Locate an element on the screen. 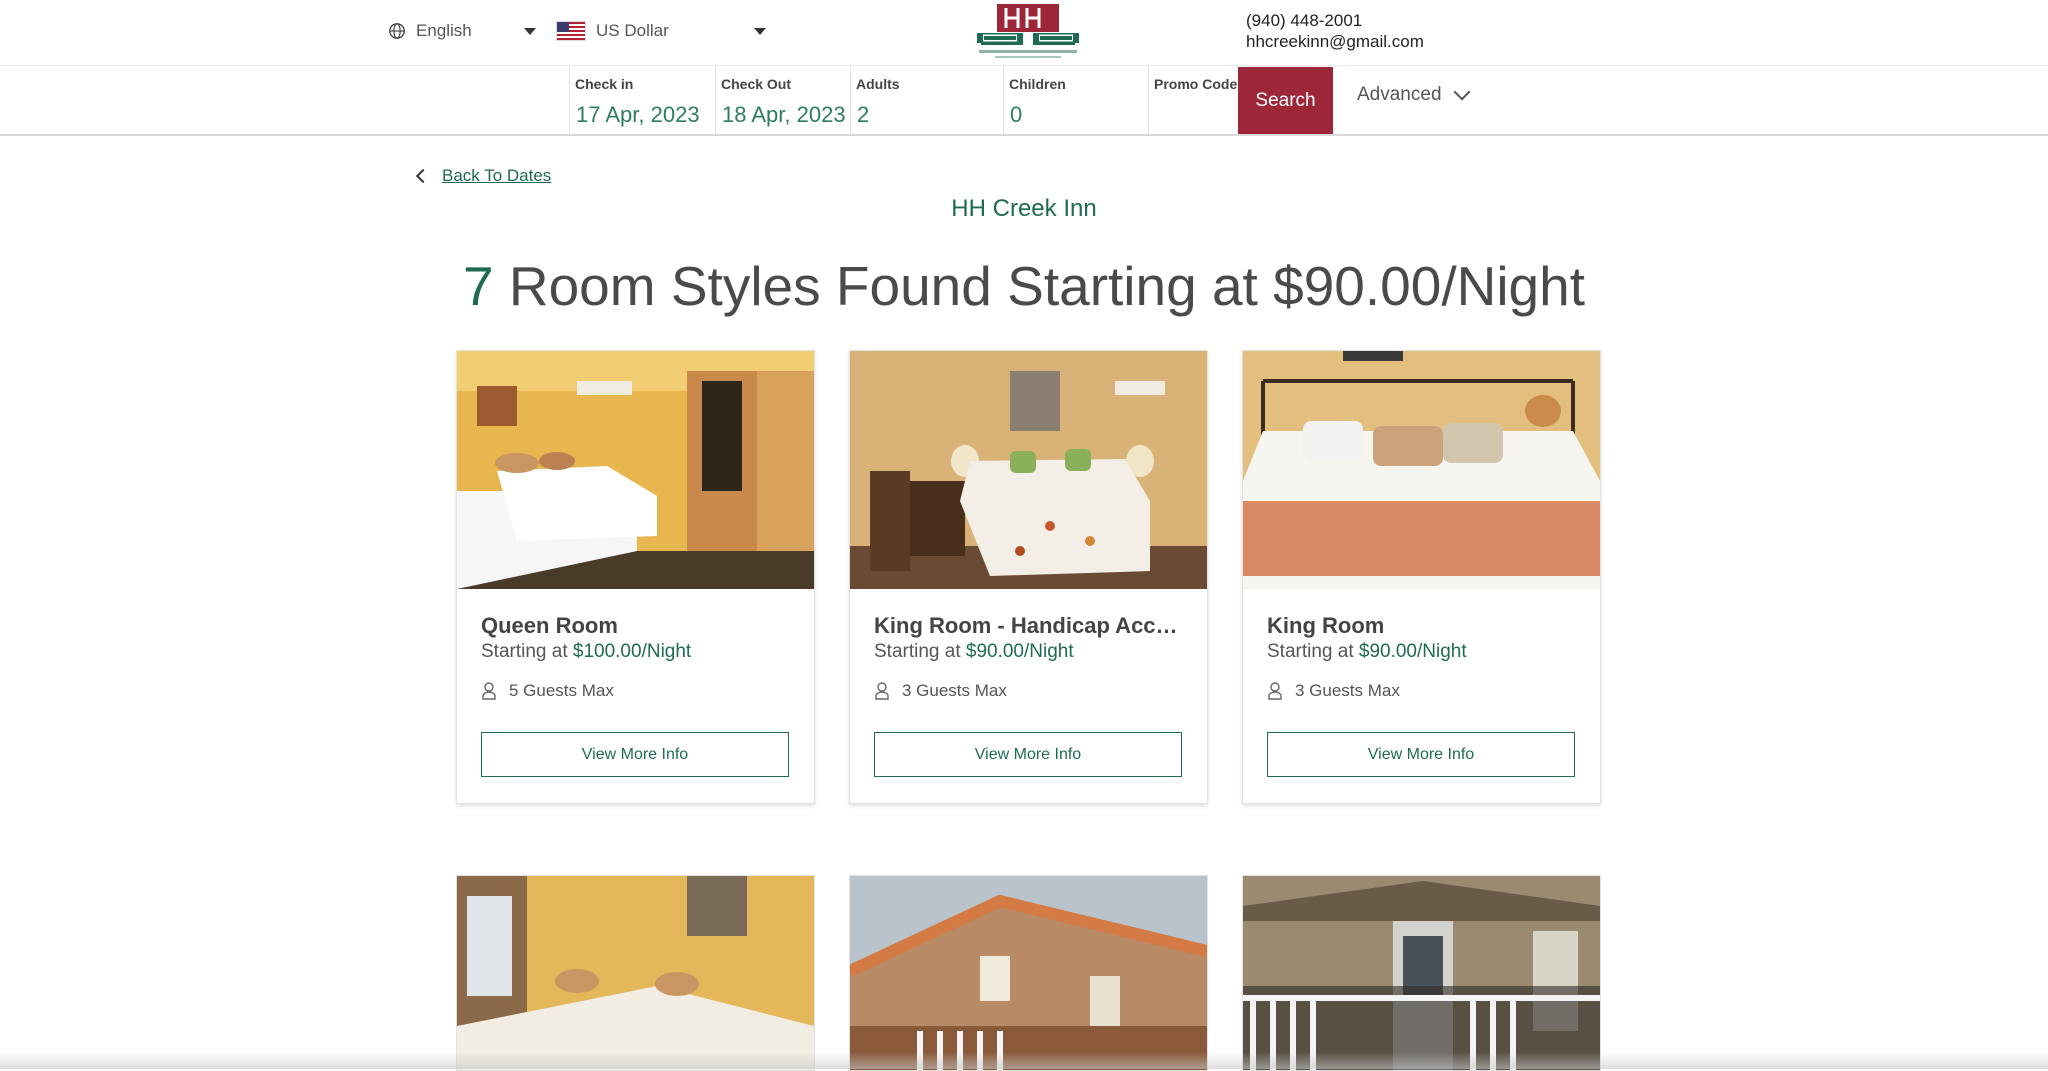 This screenshot has width=2048, height=1071. checkin-label: Check in is located at coordinates (604, 84).